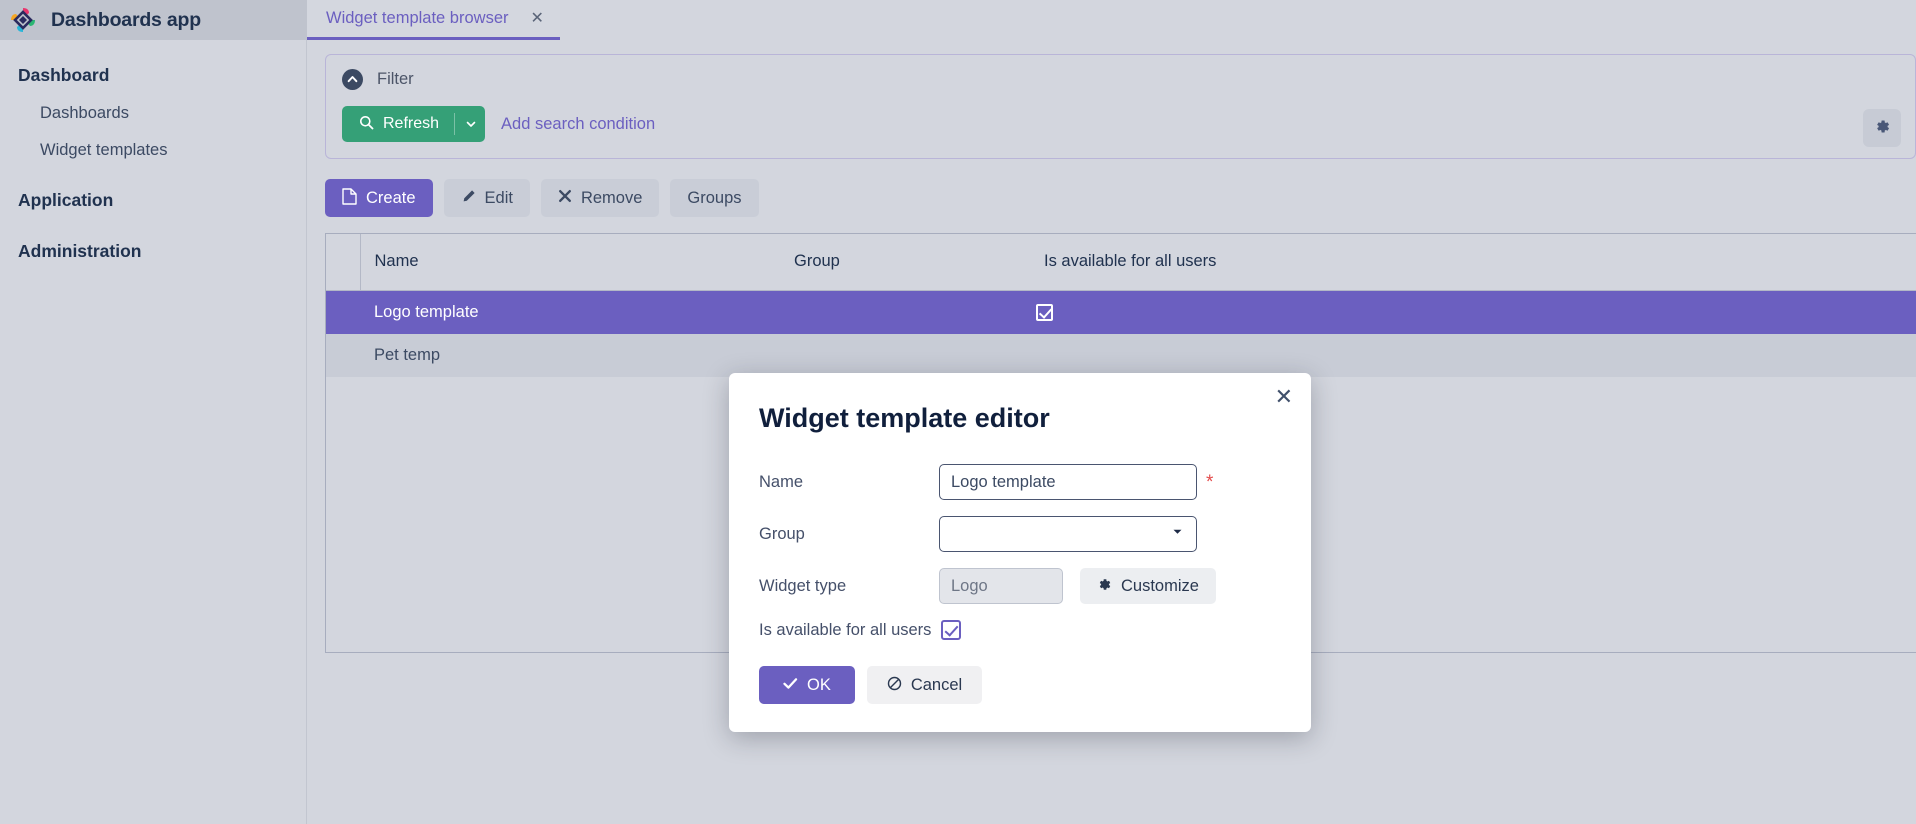 Image resolution: width=1916 pixels, height=824 pixels. Describe the element at coordinates (1044, 312) in the screenshot. I see `checkbox-checked-icon` at that location.